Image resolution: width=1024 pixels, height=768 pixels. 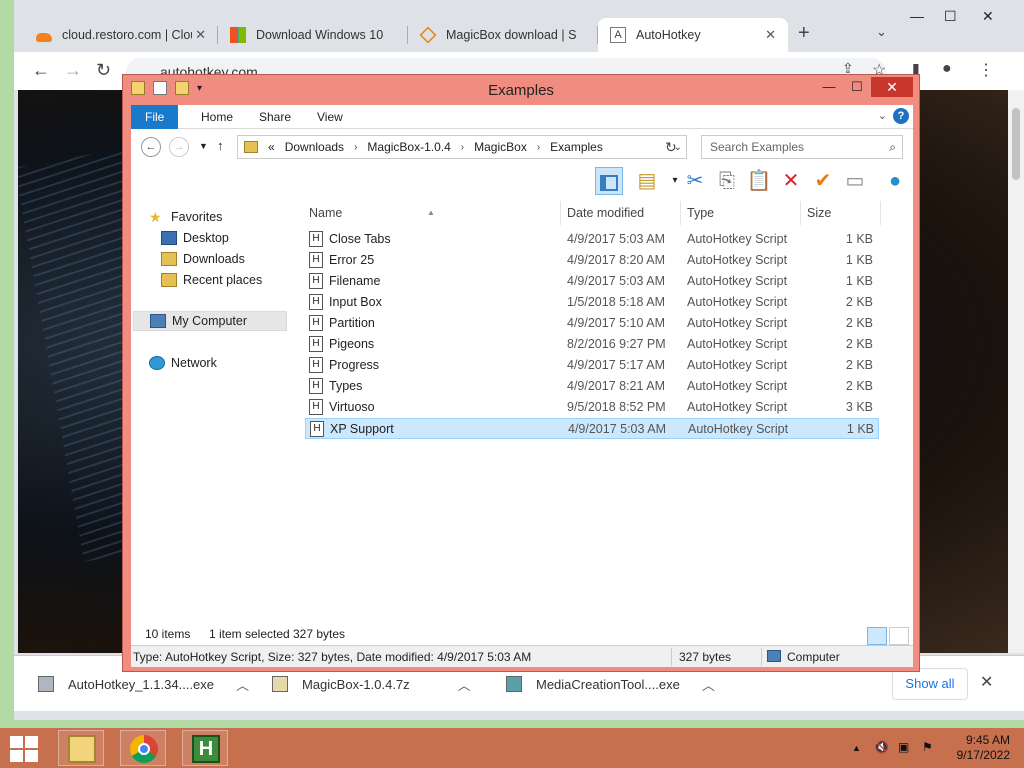 I want to click on nav-network: Network, so click(x=183, y=363).